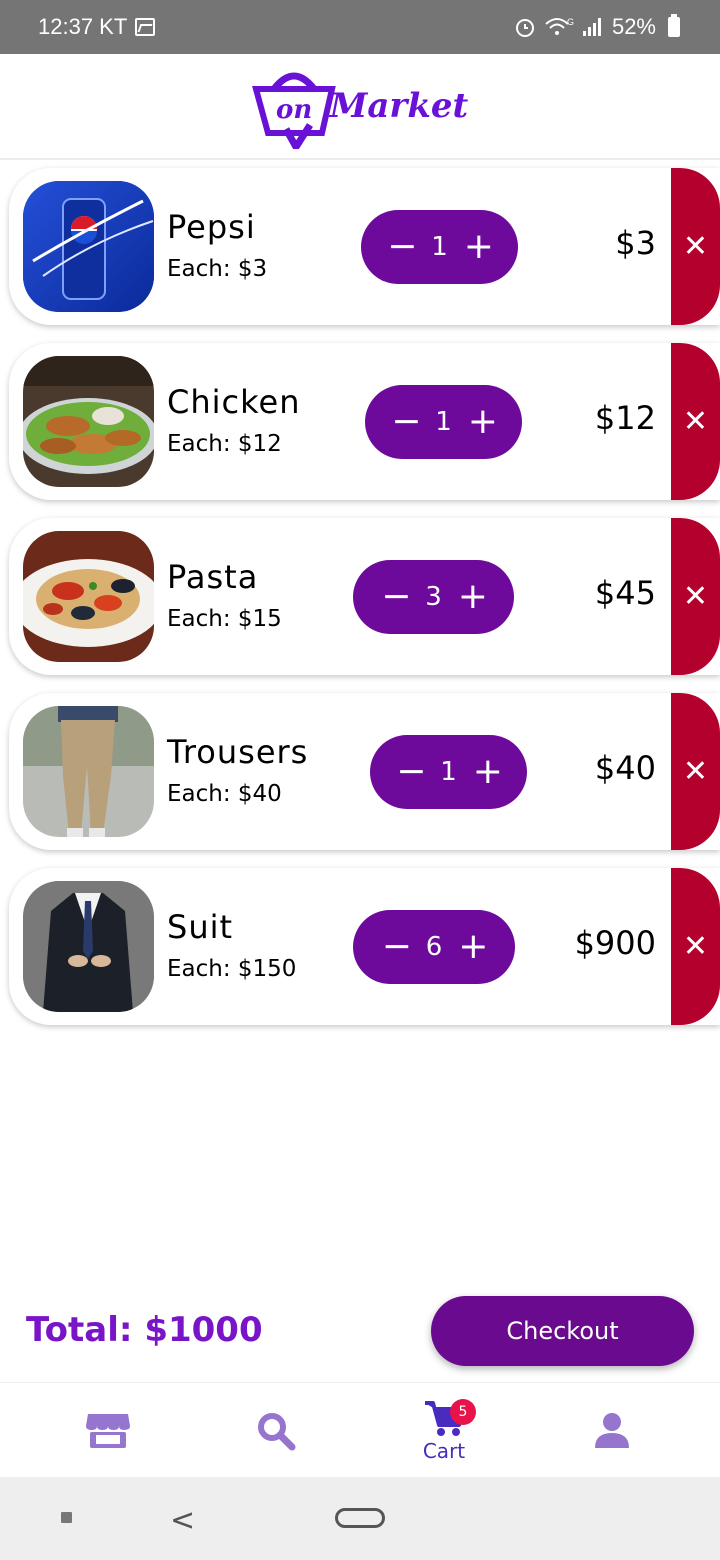 The height and width of the screenshot is (1560, 720). What do you see at coordinates (625, 593) in the screenshot?
I see `item-total: $45` at bounding box center [625, 593].